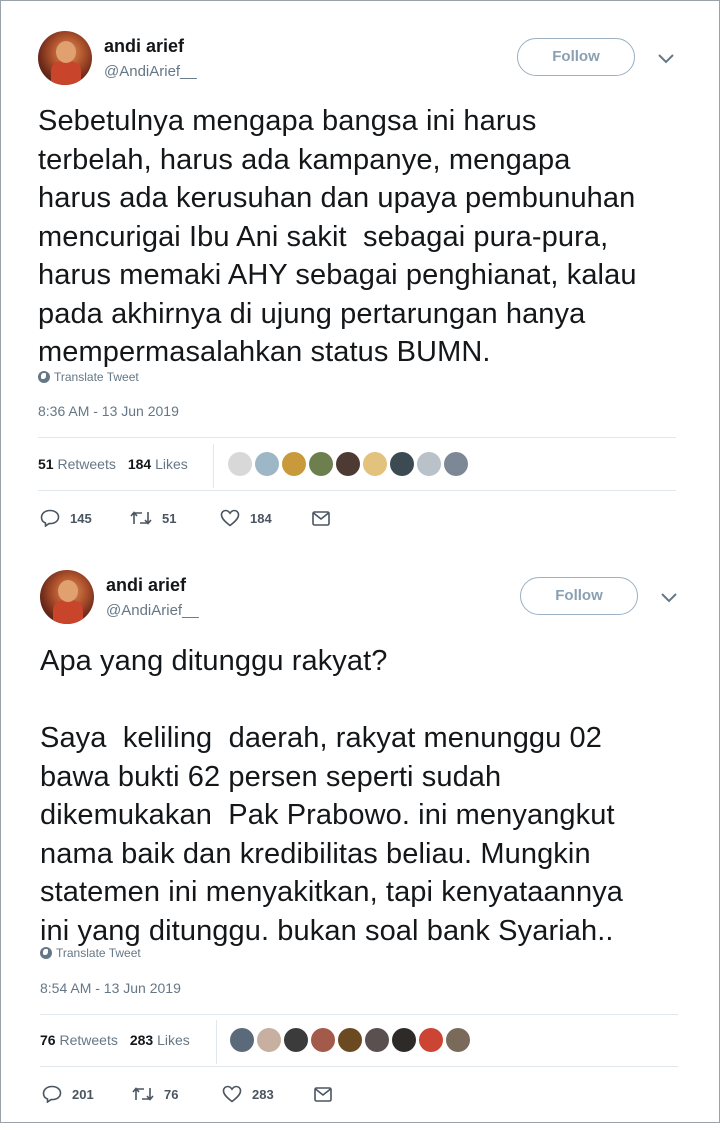 The width and height of the screenshot is (720, 1123). What do you see at coordinates (669, 598) in the screenshot?
I see `chevron-down-icon` at bounding box center [669, 598].